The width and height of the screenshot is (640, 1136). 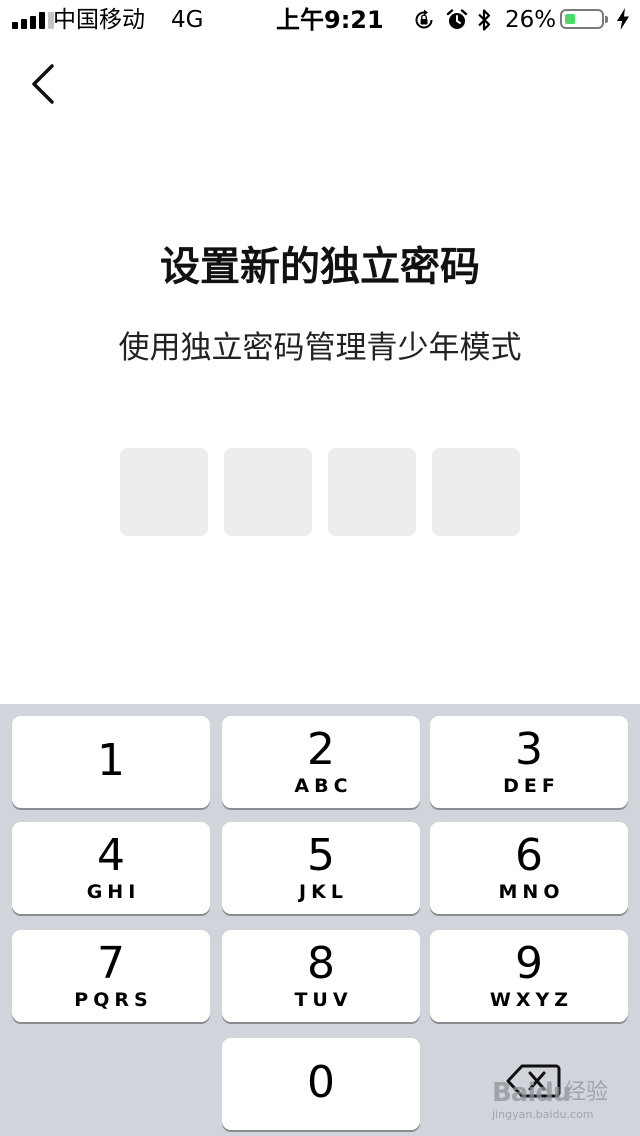 What do you see at coordinates (320, 267) in the screenshot?
I see `page-title: 设置新的独立密码` at bounding box center [320, 267].